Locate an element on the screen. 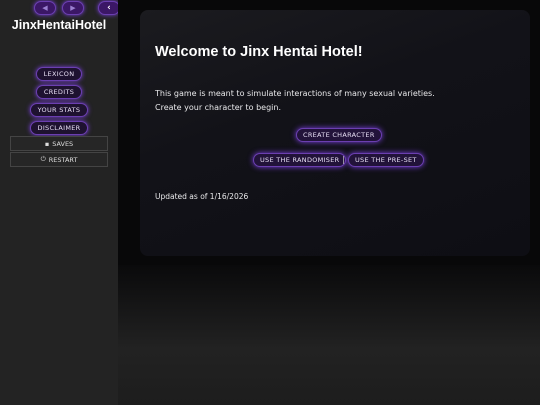 This screenshot has width=540, height=405. sidebar-collapse-button: ‹ is located at coordinates (109, 8).